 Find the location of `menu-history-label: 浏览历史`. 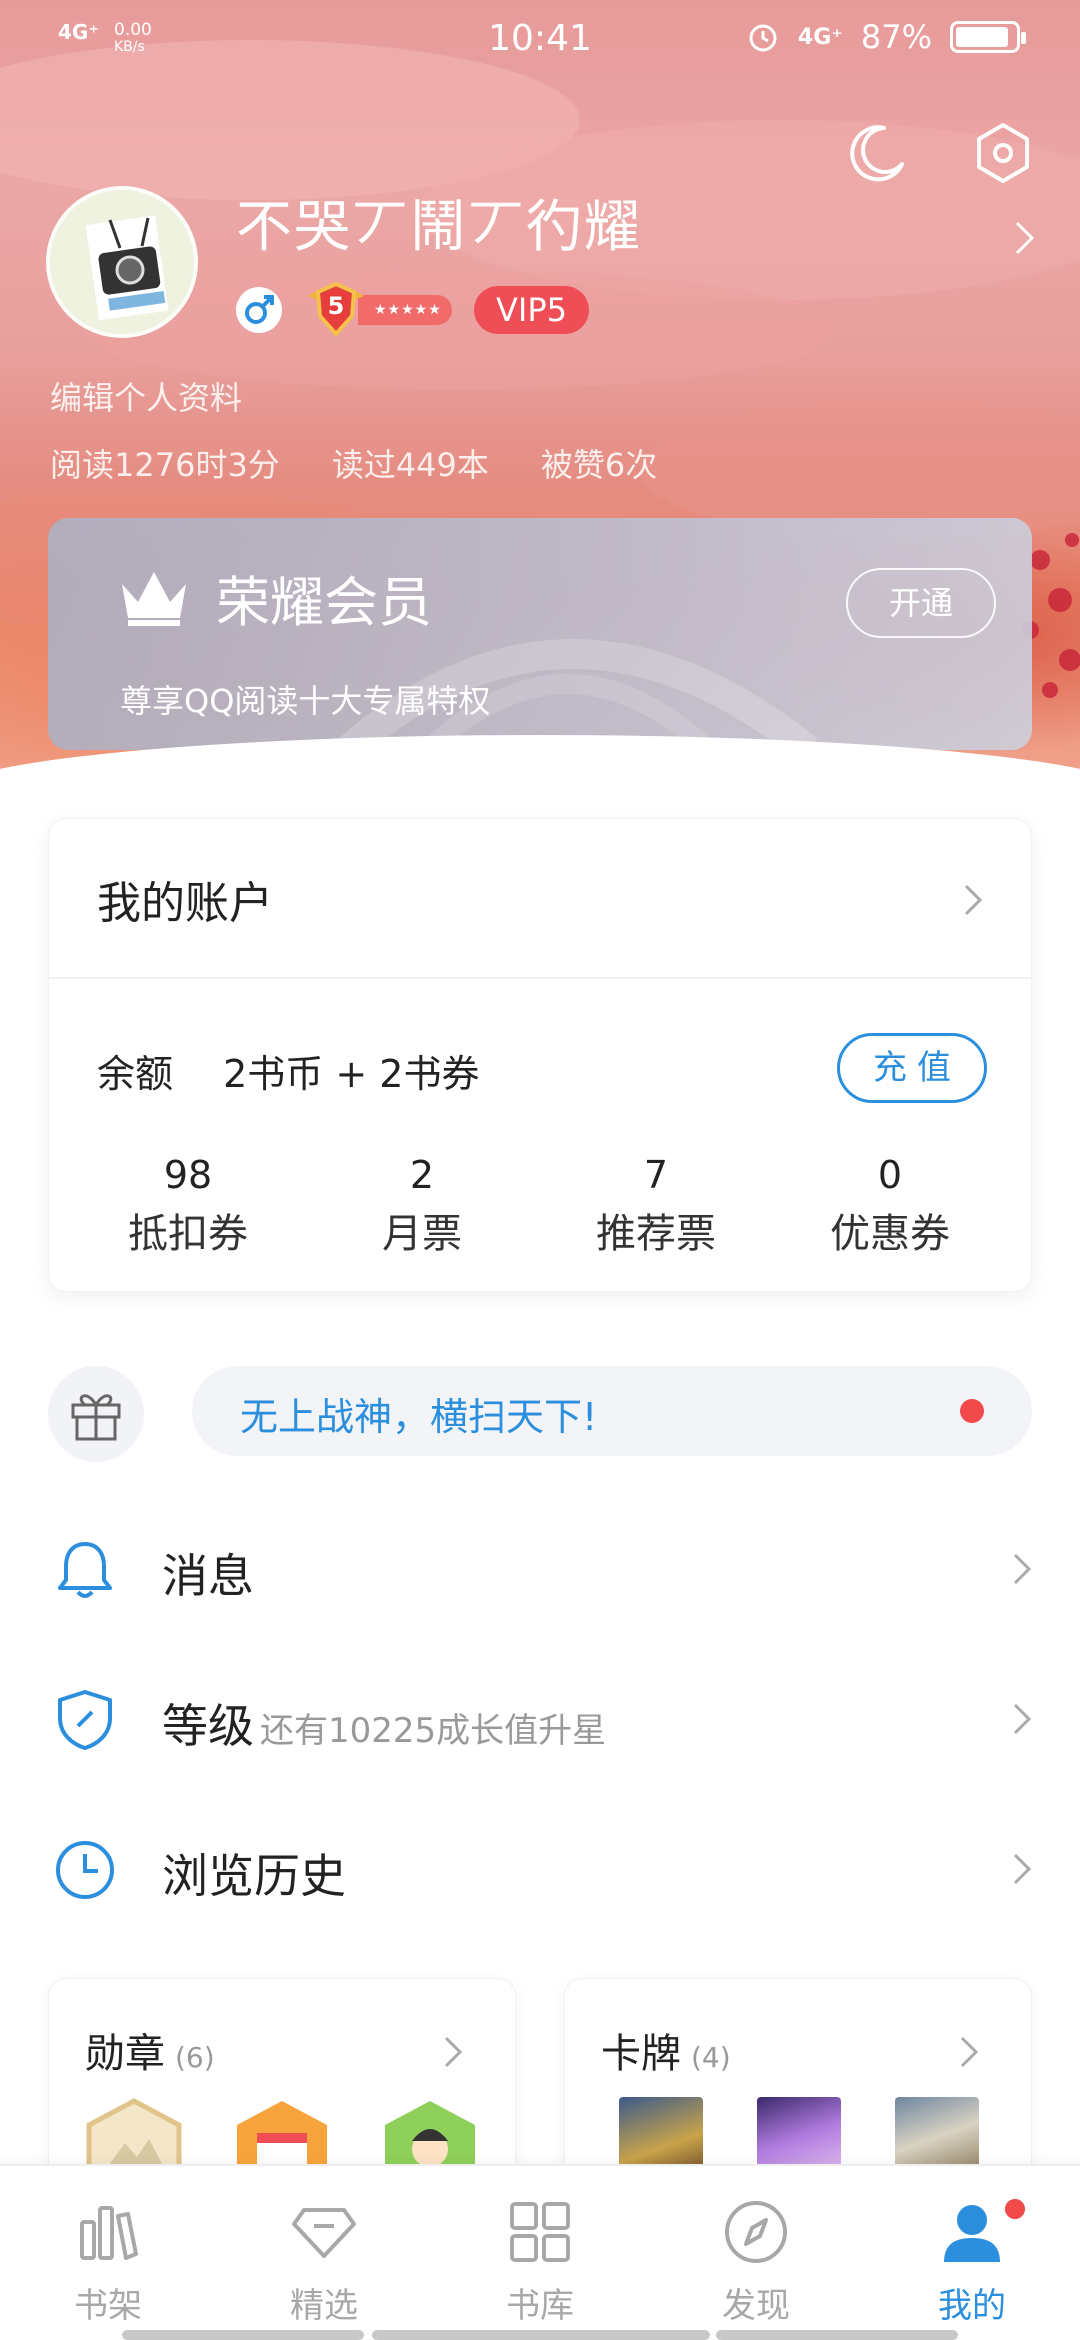

menu-history-label: 浏览历史 is located at coordinates (254, 1876).